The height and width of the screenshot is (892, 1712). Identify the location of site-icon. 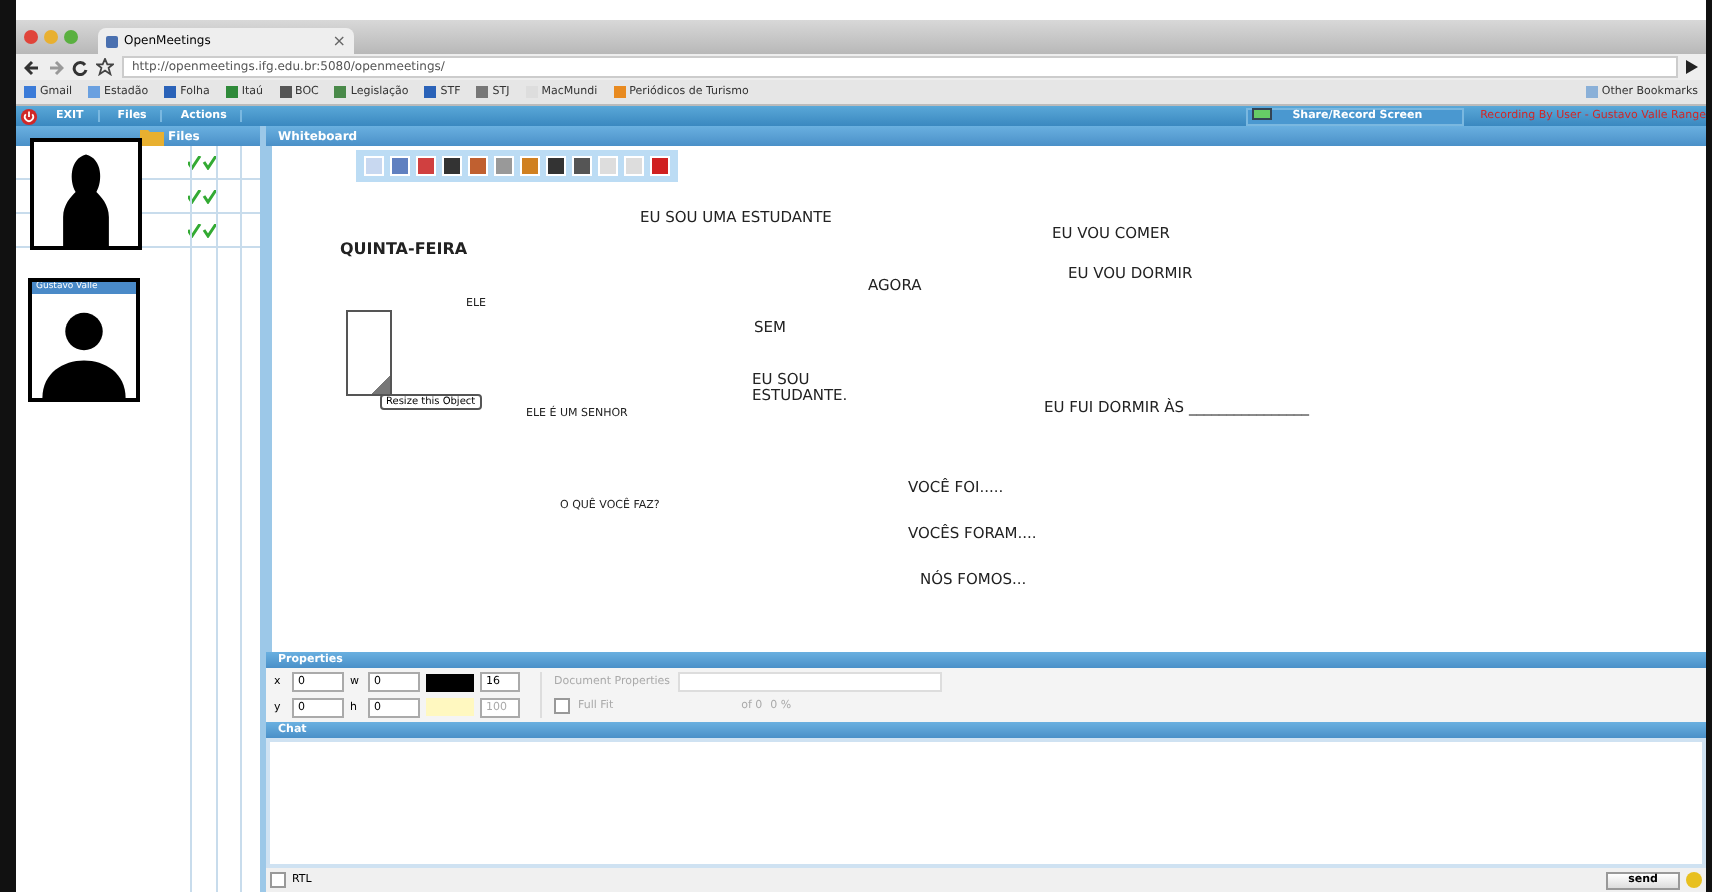
(112, 41).